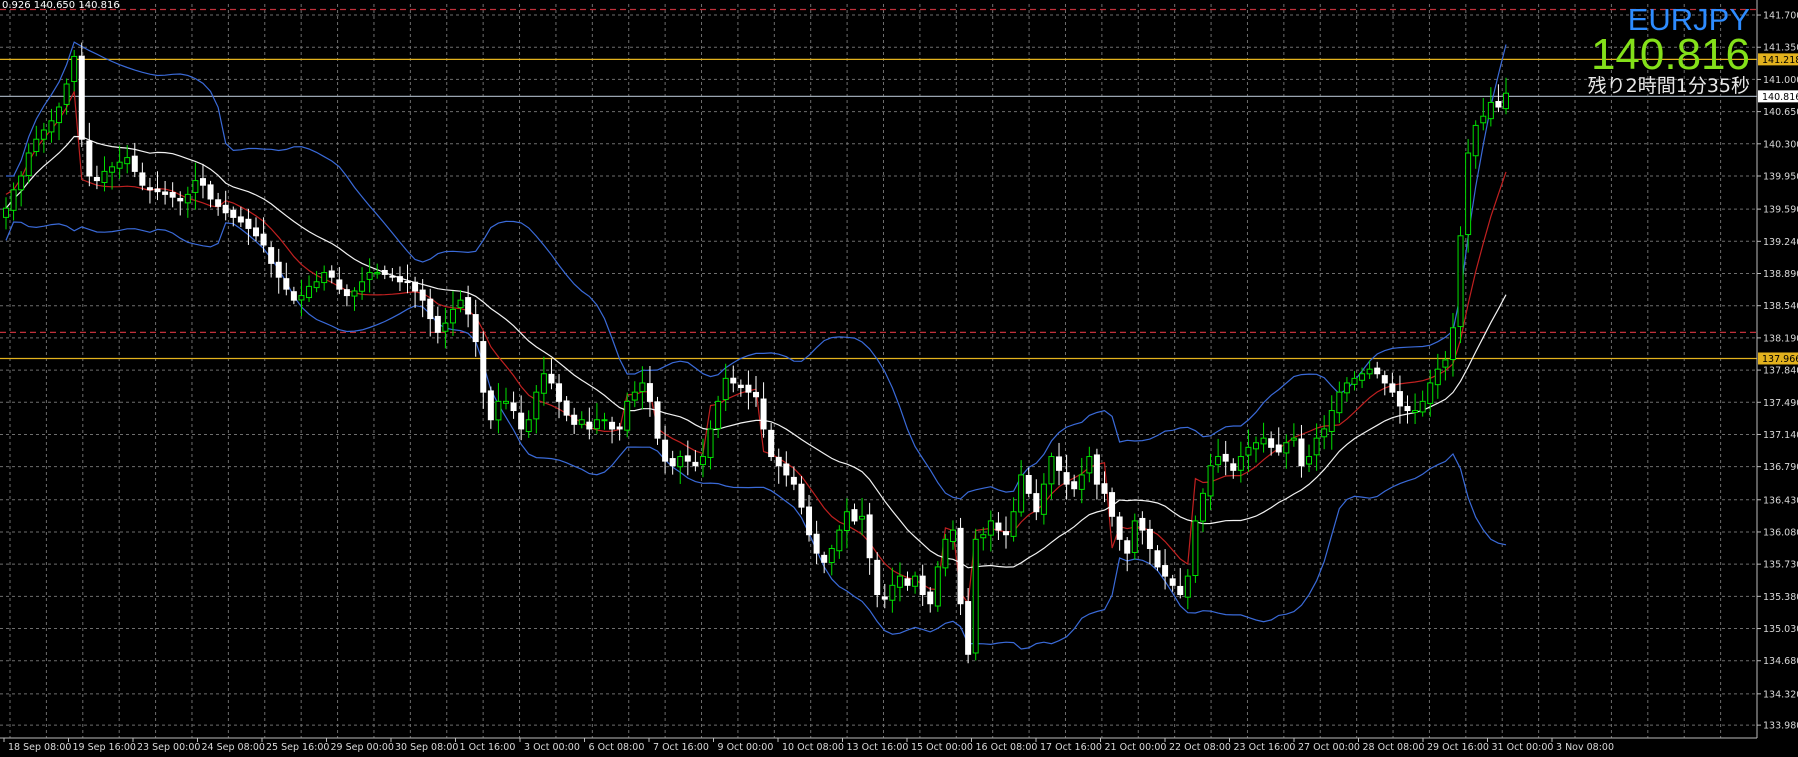  Describe the element at coordinates (1780, 80) in the screenshot. I see `y-tick-label: 141.000` at that location.